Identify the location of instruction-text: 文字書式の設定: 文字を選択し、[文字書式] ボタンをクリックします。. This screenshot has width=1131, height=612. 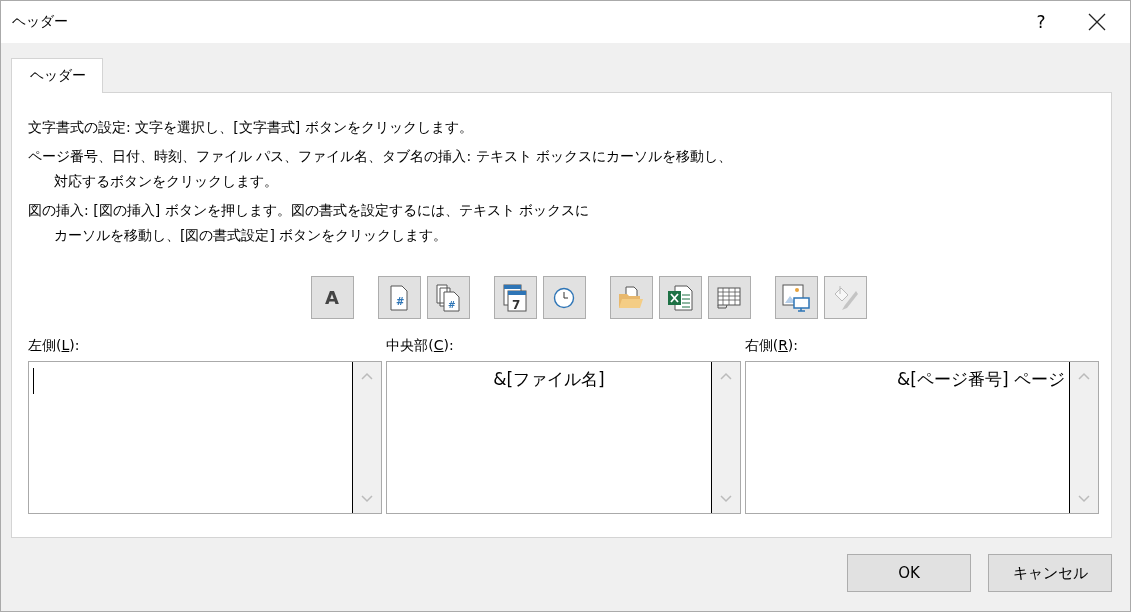
(251, 127).